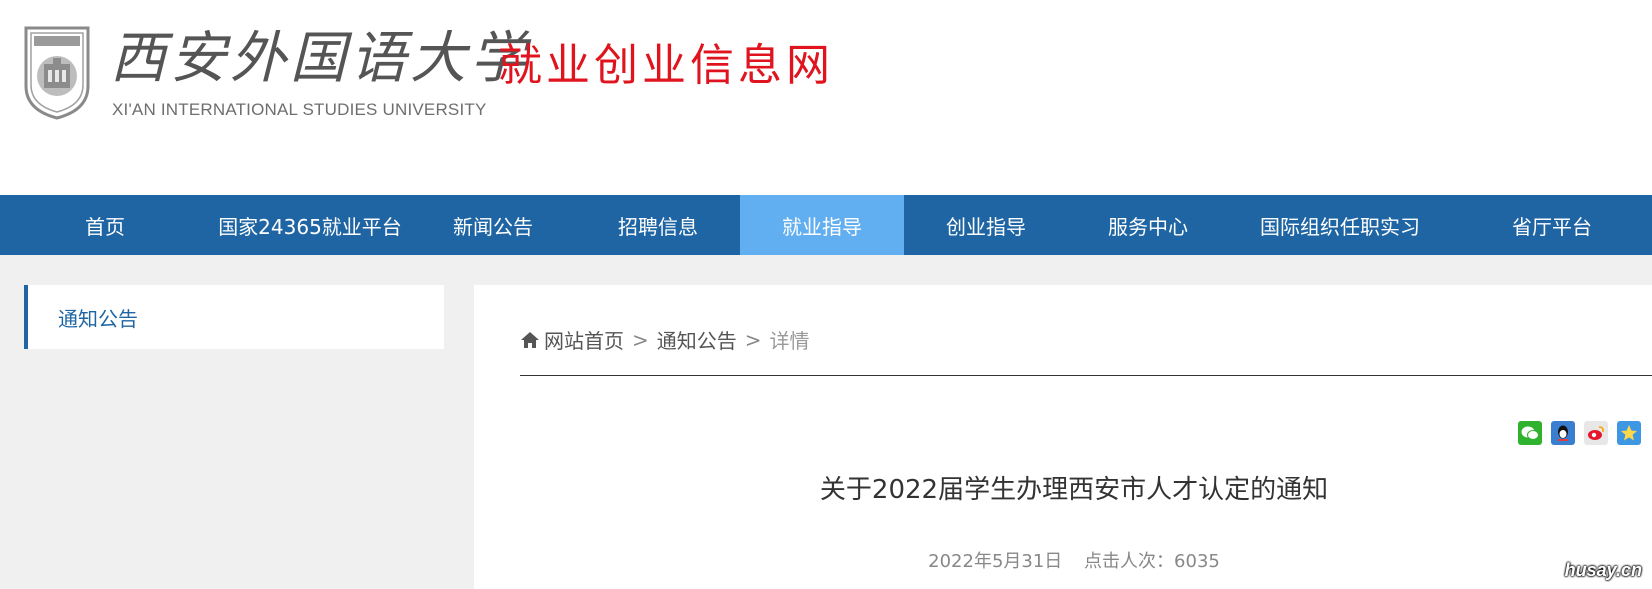 The image size is (1652, 589). What do you see at coordinates (789, 341) in the screenshot?
I see `breadcrumb-current: 详情` at bounding box center [789, 341].